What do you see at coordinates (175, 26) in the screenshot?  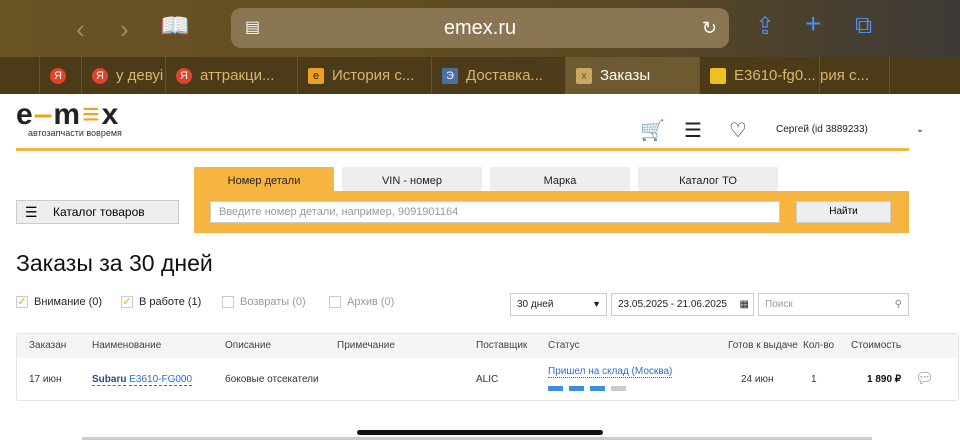 I see `bookmarks-icon: 📖` at bounding box center [175, 26].